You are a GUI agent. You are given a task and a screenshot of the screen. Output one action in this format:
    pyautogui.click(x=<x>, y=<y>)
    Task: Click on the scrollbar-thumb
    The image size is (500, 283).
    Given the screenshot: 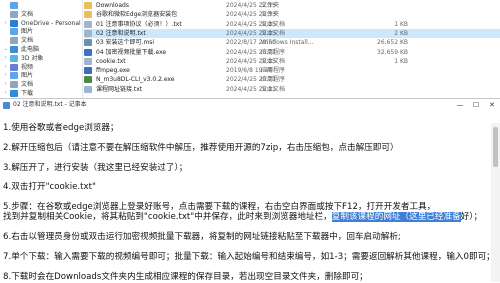 What is the action you would take?
    pyautogui.click(x=495, y=147)
    